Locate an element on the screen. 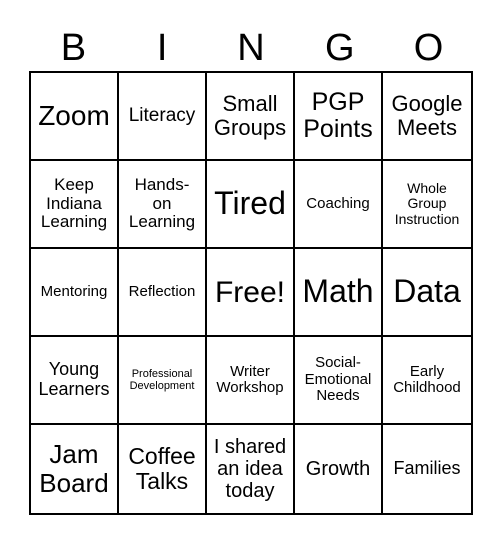 The width and height of the screenshot is (501, 544). bingo-cell-text: Mentoring is located at coordinates (74, 291).